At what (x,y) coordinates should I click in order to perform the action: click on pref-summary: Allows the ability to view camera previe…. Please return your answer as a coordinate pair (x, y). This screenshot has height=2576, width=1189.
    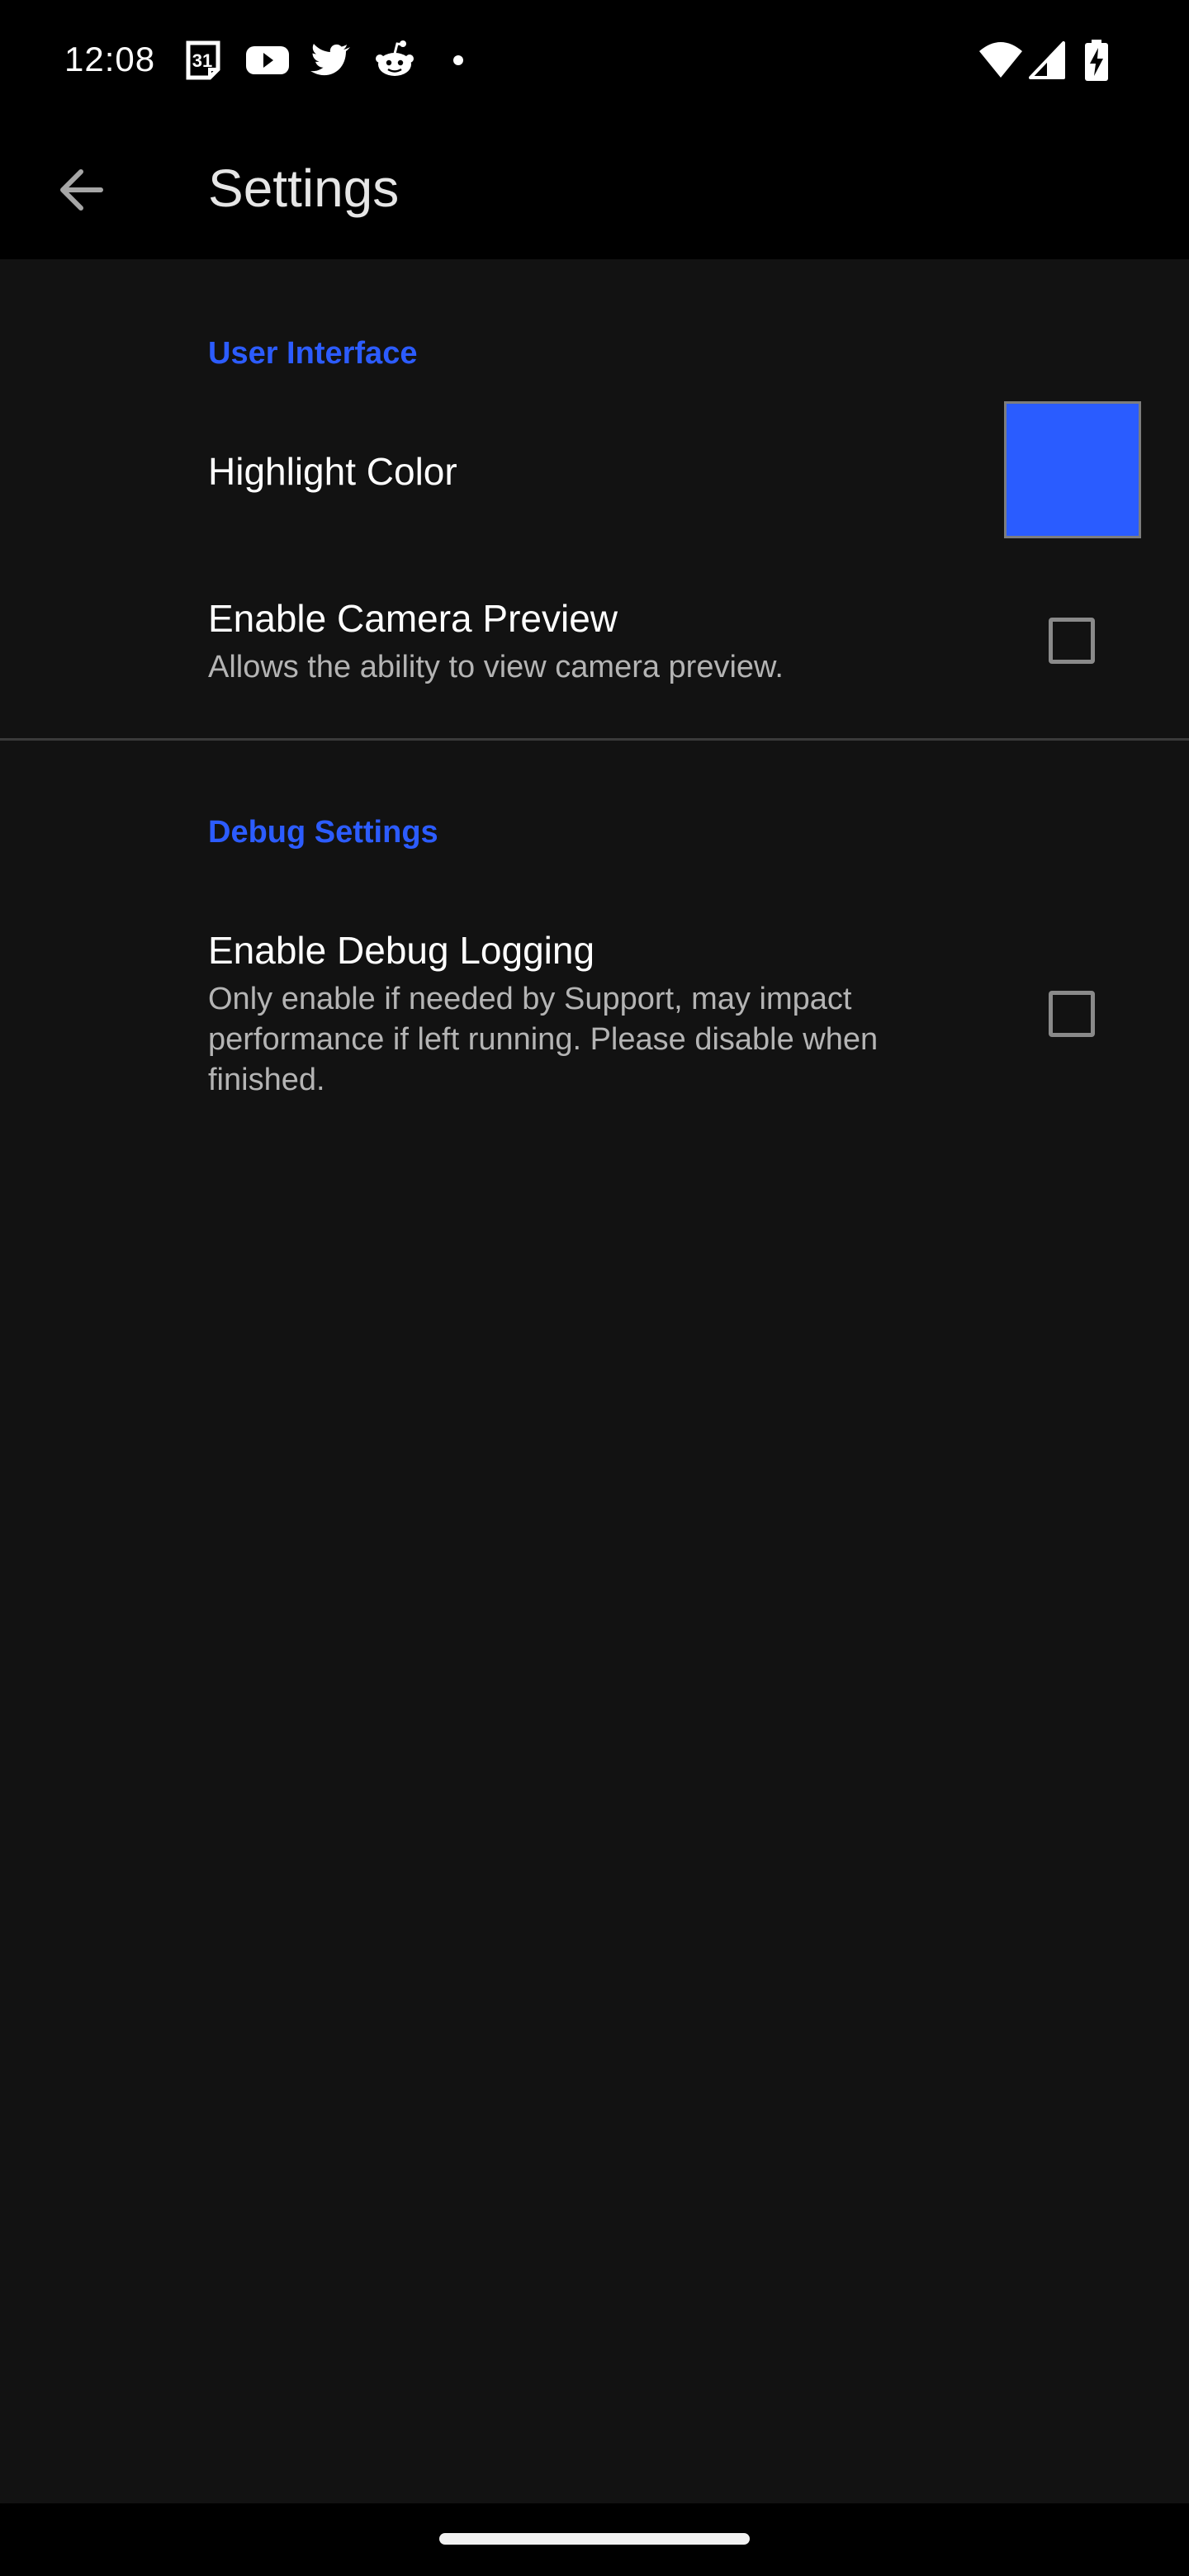
    Looking at the image, I should click on (496, 667).